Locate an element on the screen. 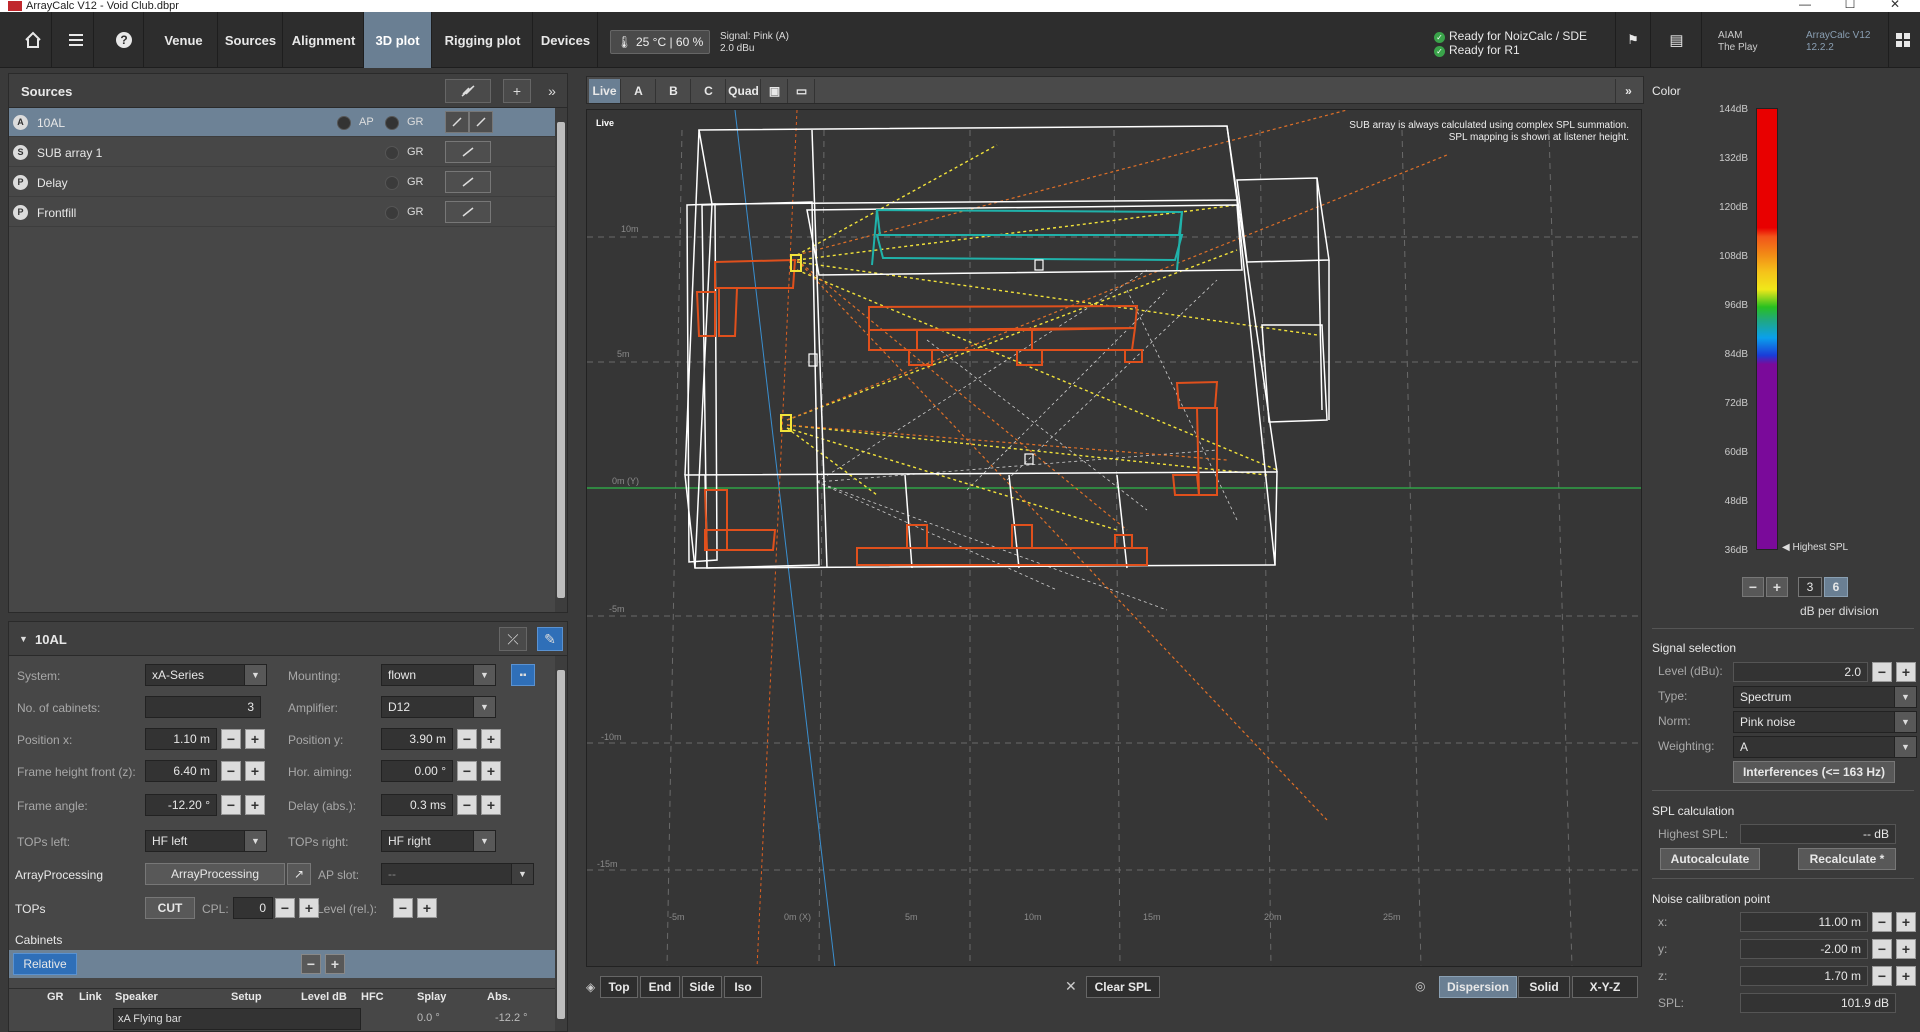  minimize-button: — is located at coordinates (1805, 5).